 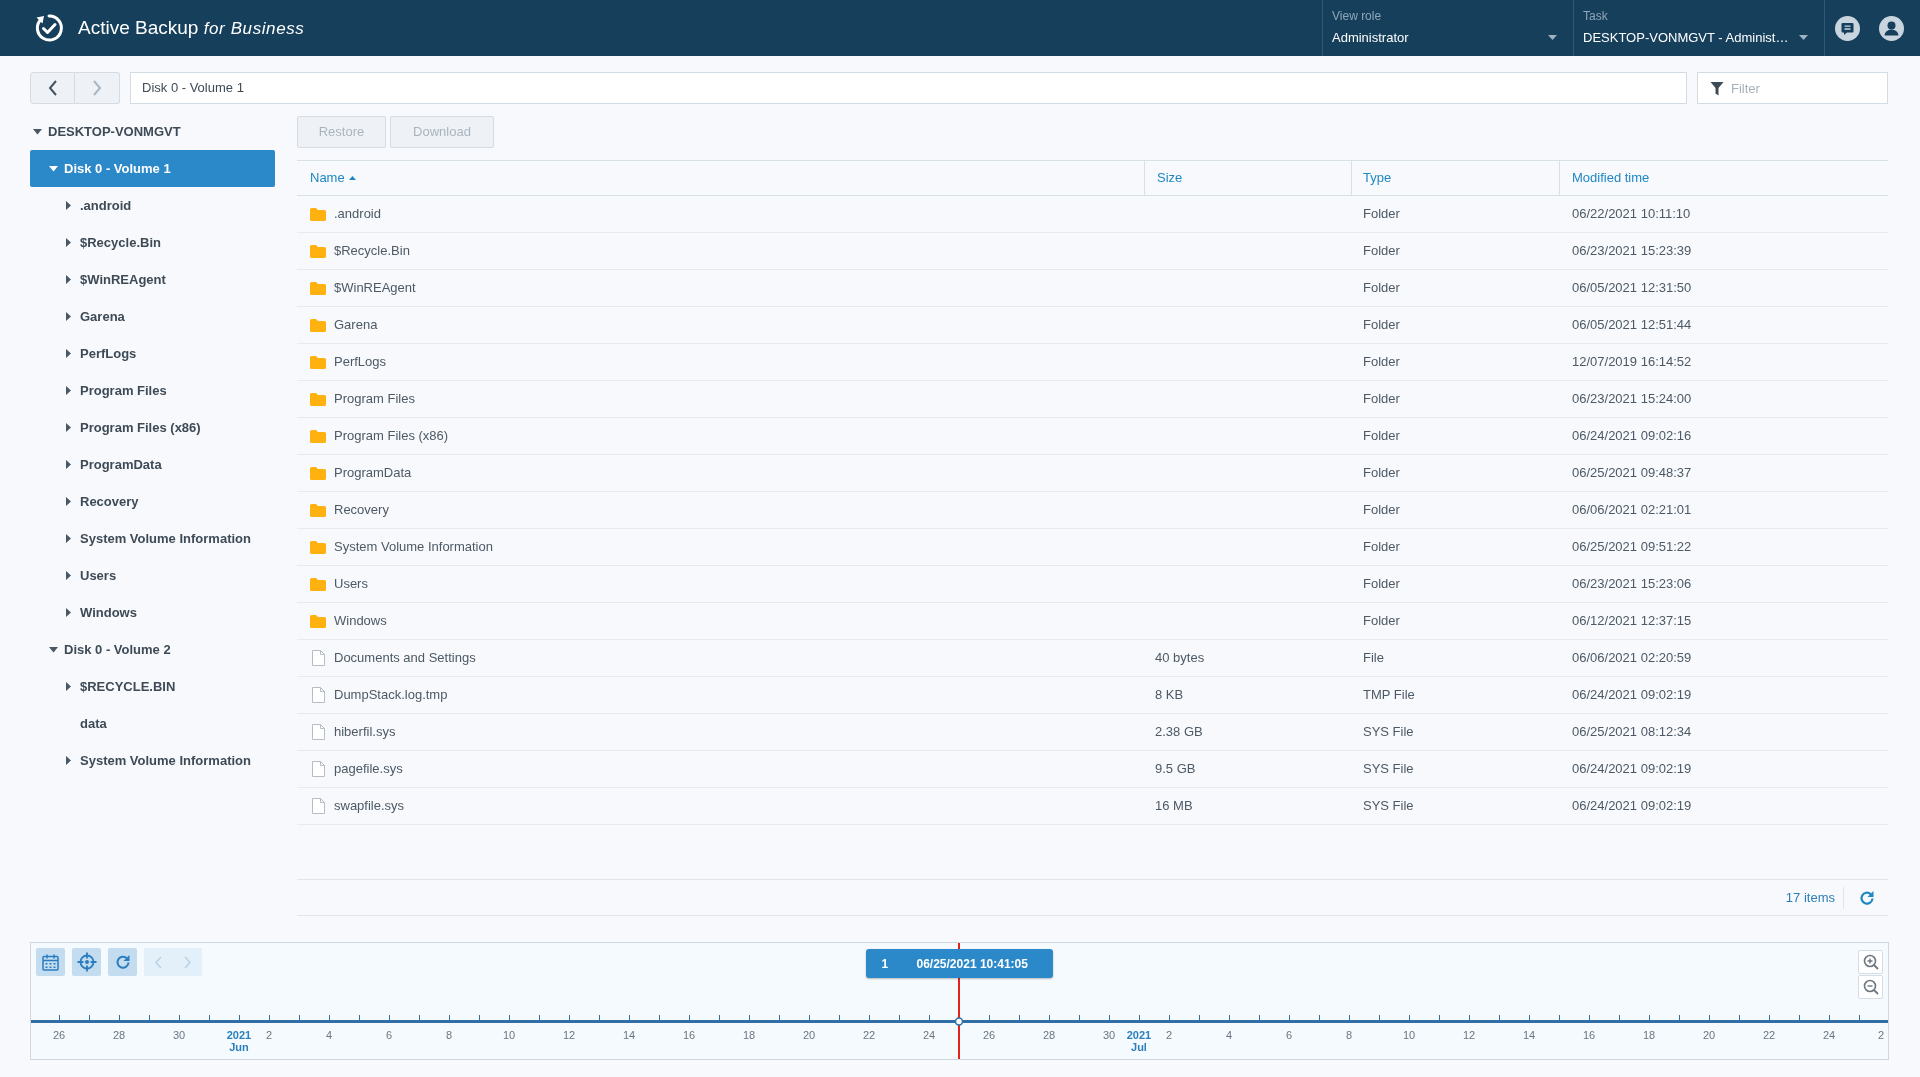 What do you see at coordinates (52, 88) in the screenshot?
I see `back-button` at bounding box center [52, 88].